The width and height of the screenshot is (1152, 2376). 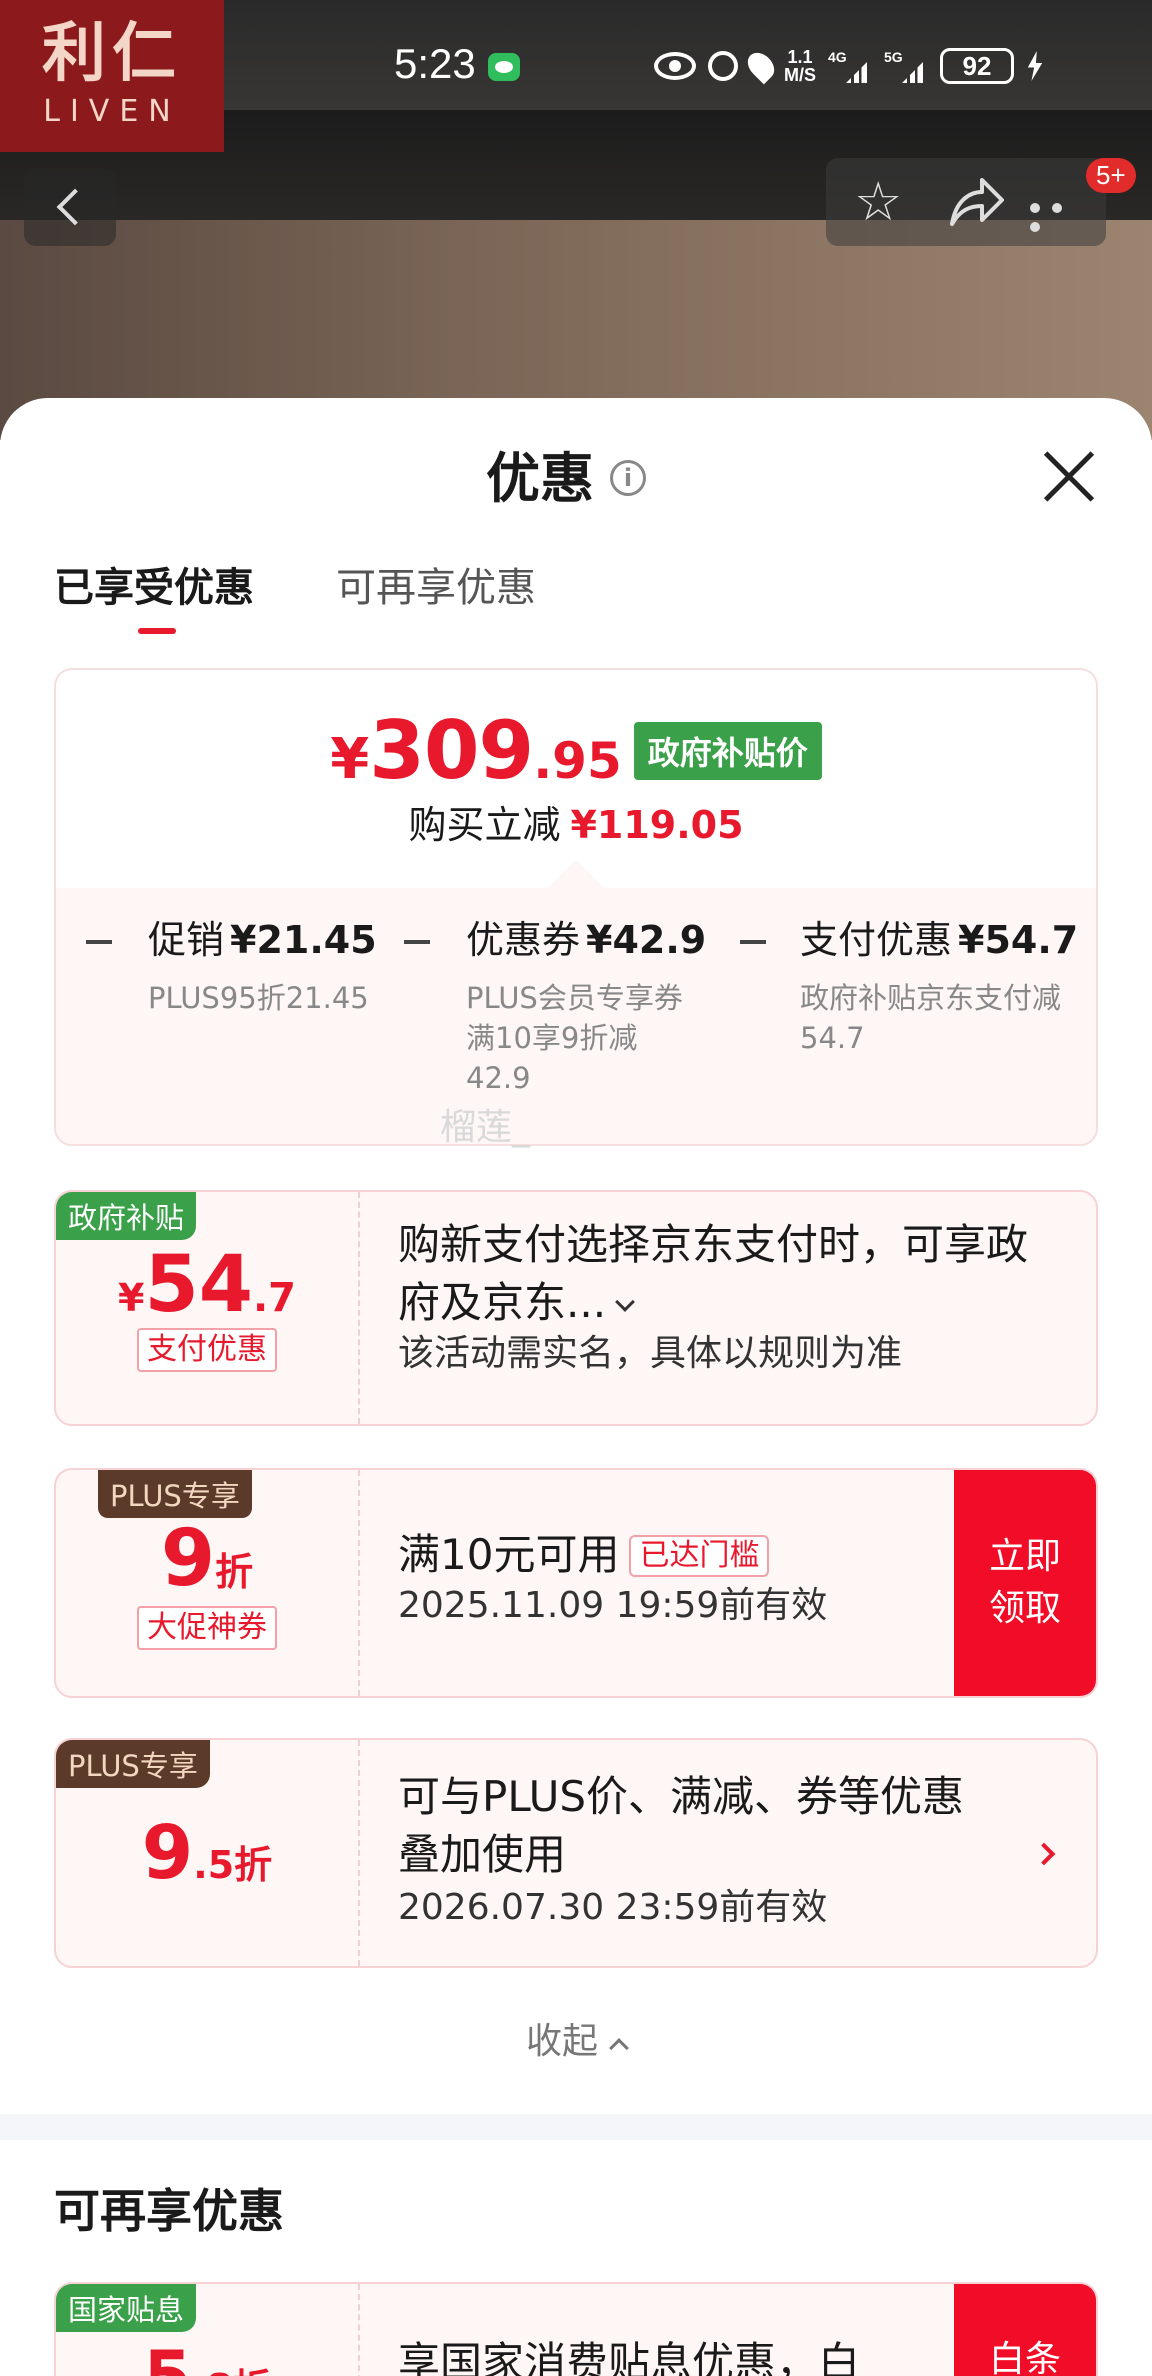 I want to click on detail-payment-title: 支付优惠 ¥54.7, so click(x=940, y=940).